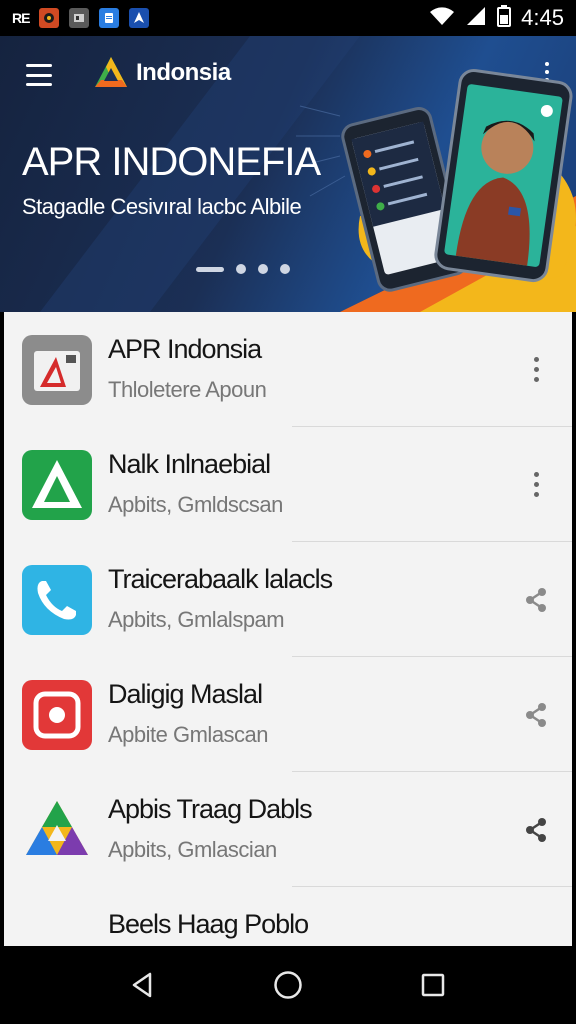 This screenshot has width=576, height=1024. Describe the element at coordinates (288, 714) in the screenshot. I see `list-item: Daligig Maslal Apbite Gmlascan` at that location.